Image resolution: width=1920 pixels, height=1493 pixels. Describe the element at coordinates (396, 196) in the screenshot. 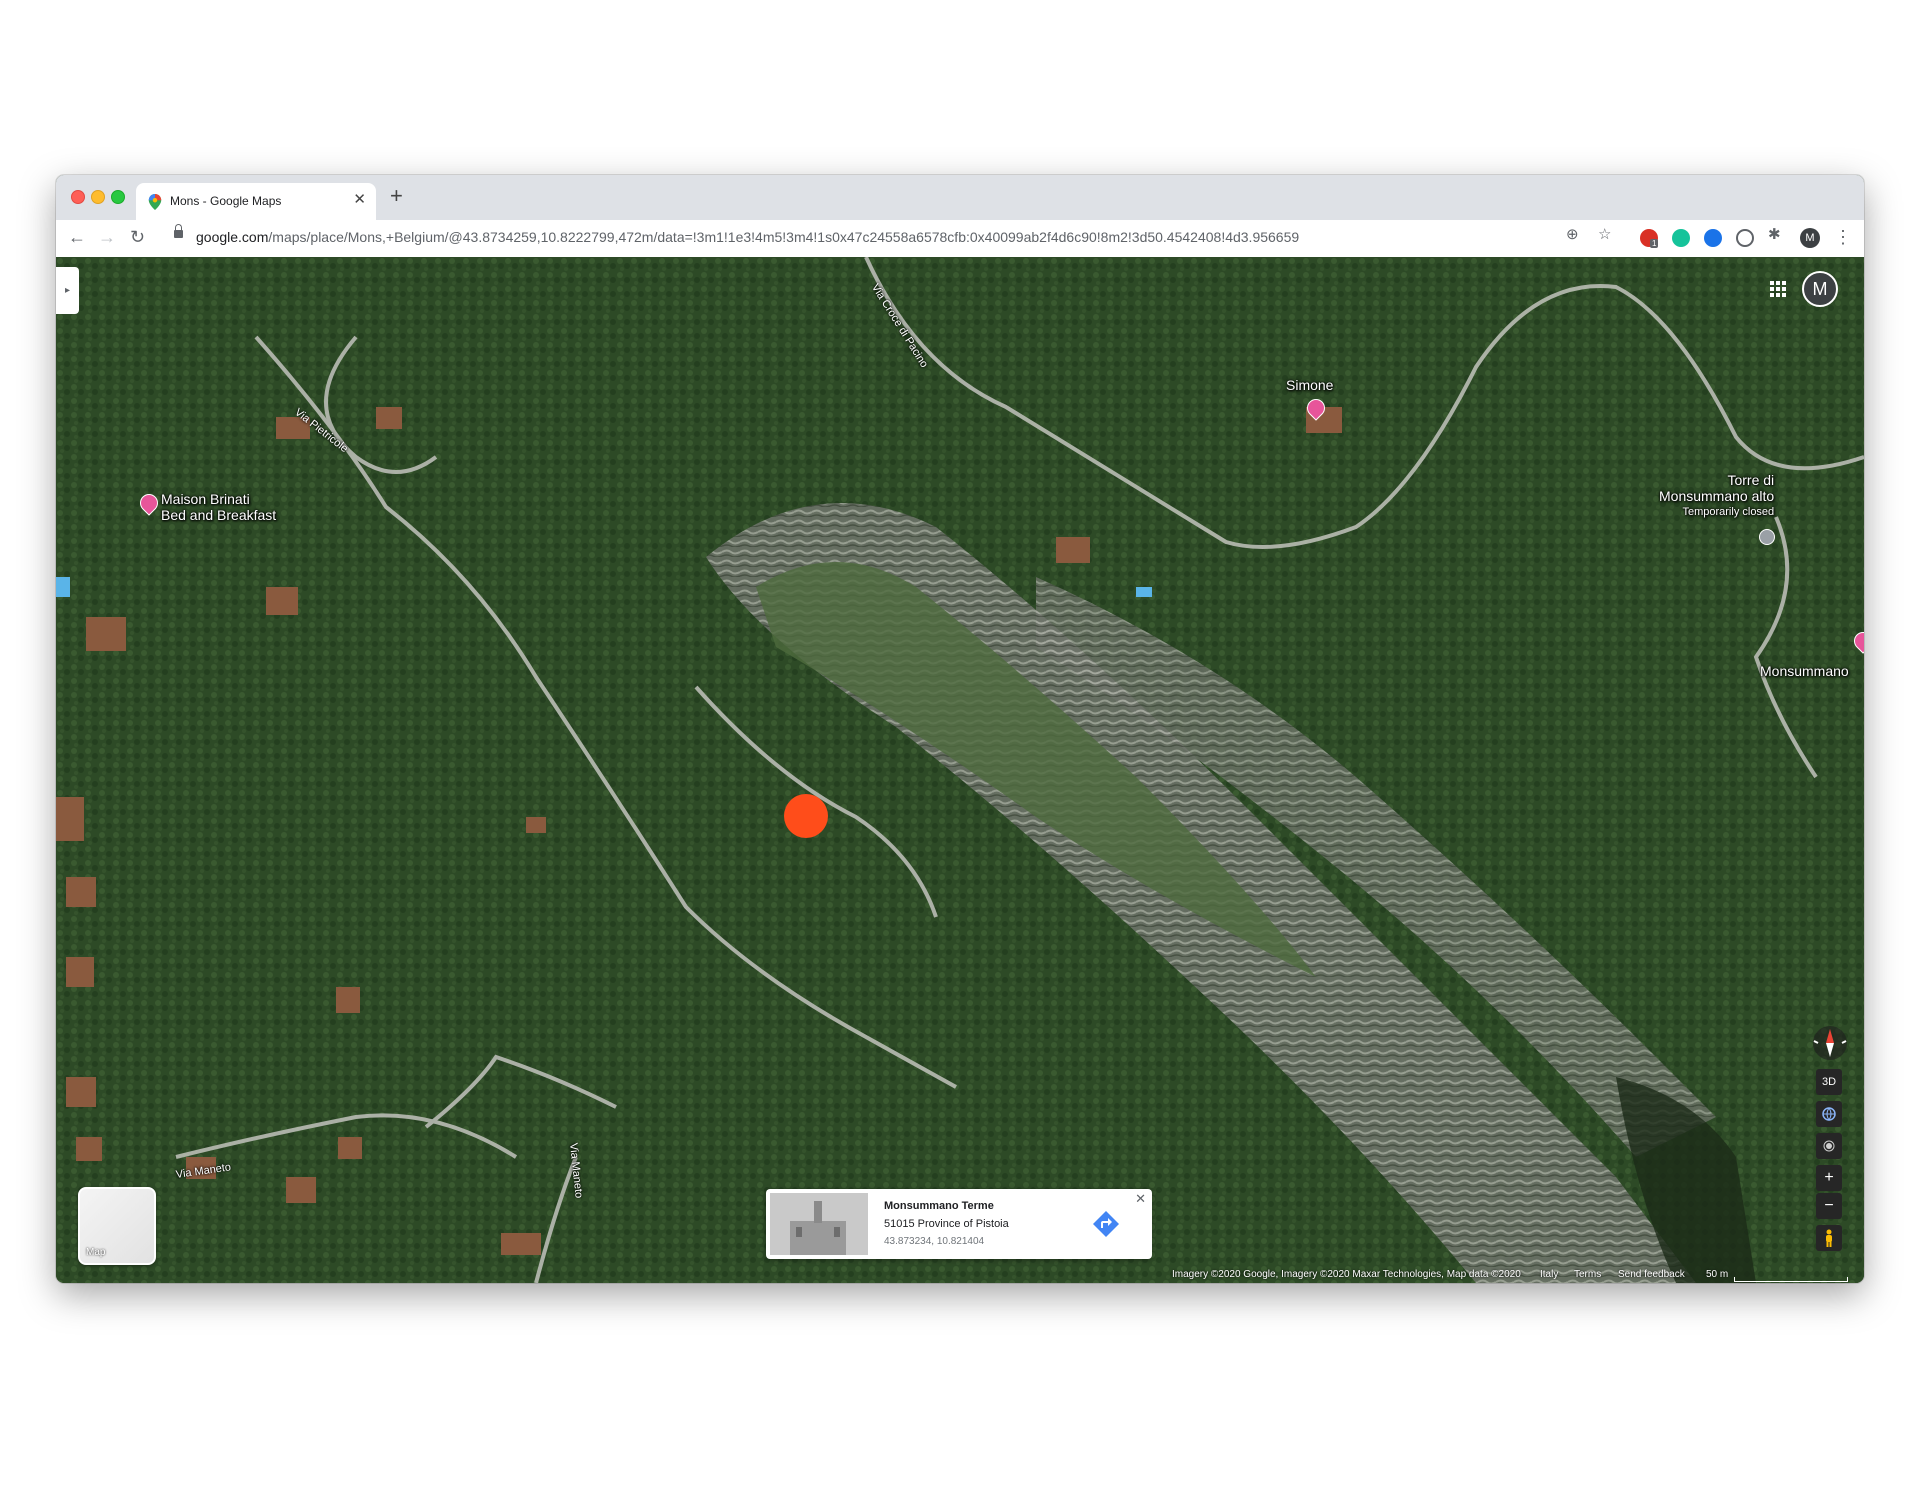

I see `new-tab-button: +` at that location.